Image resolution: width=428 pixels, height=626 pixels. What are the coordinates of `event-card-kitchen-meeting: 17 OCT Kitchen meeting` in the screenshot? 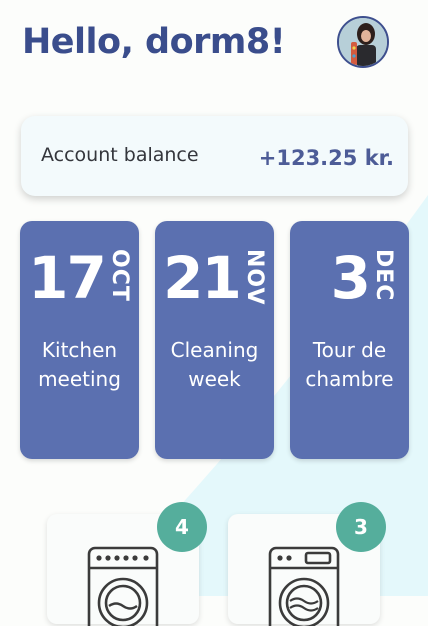 It's located at (79, 340).